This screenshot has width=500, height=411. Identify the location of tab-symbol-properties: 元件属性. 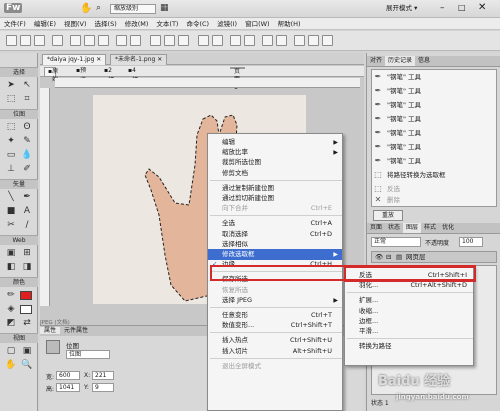
(76, 330).